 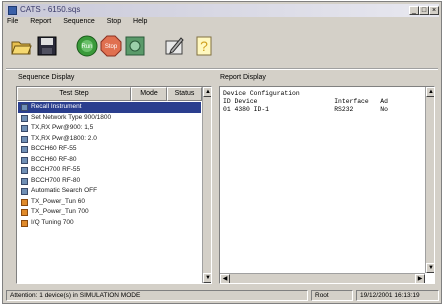 I want to click on sequence-row: BCCH700 RF-55, so click(x=109, y=170).